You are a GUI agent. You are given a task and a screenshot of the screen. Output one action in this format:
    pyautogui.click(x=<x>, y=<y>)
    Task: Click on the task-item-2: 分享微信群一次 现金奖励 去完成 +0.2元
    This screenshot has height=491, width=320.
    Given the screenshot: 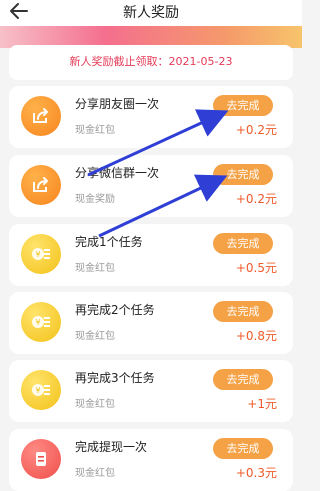 What is the action you would take?
    pyautogui.click(x=151, y=186)
    